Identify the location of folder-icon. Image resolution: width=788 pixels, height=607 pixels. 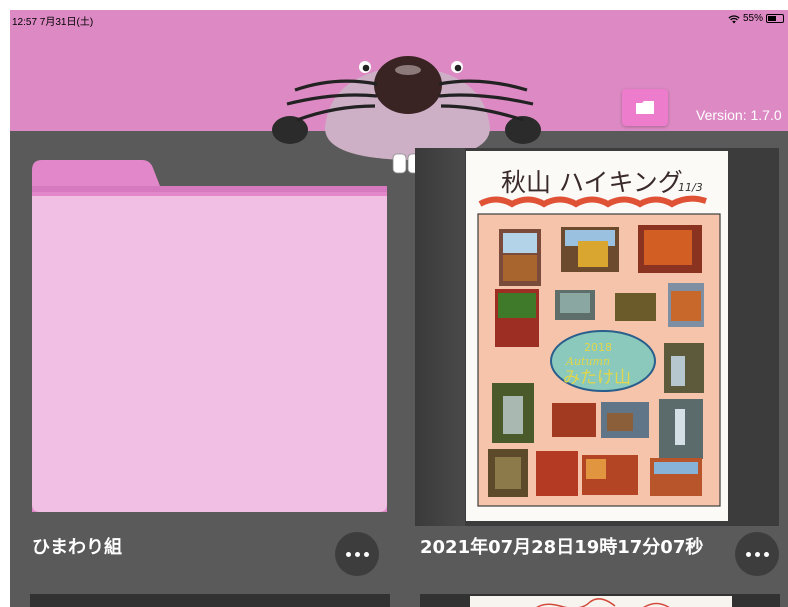
(645, 107).